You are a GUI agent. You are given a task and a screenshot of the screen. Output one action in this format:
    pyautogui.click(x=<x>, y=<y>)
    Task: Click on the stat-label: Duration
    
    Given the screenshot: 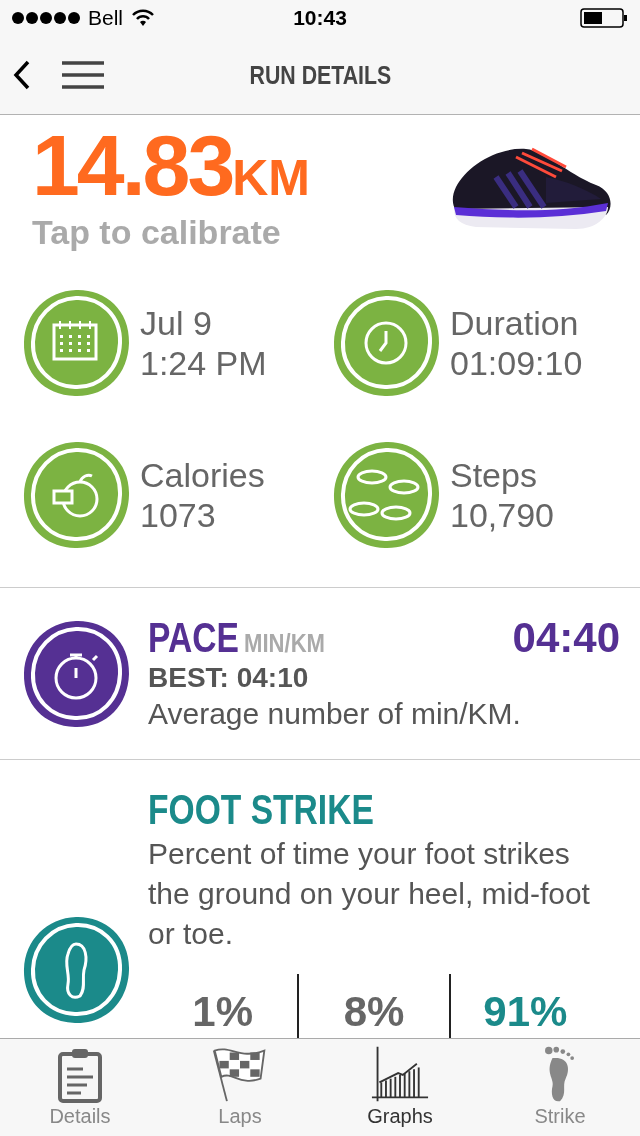 What is the action you would take?
    pyautogui.click(x=515, y=323)
    